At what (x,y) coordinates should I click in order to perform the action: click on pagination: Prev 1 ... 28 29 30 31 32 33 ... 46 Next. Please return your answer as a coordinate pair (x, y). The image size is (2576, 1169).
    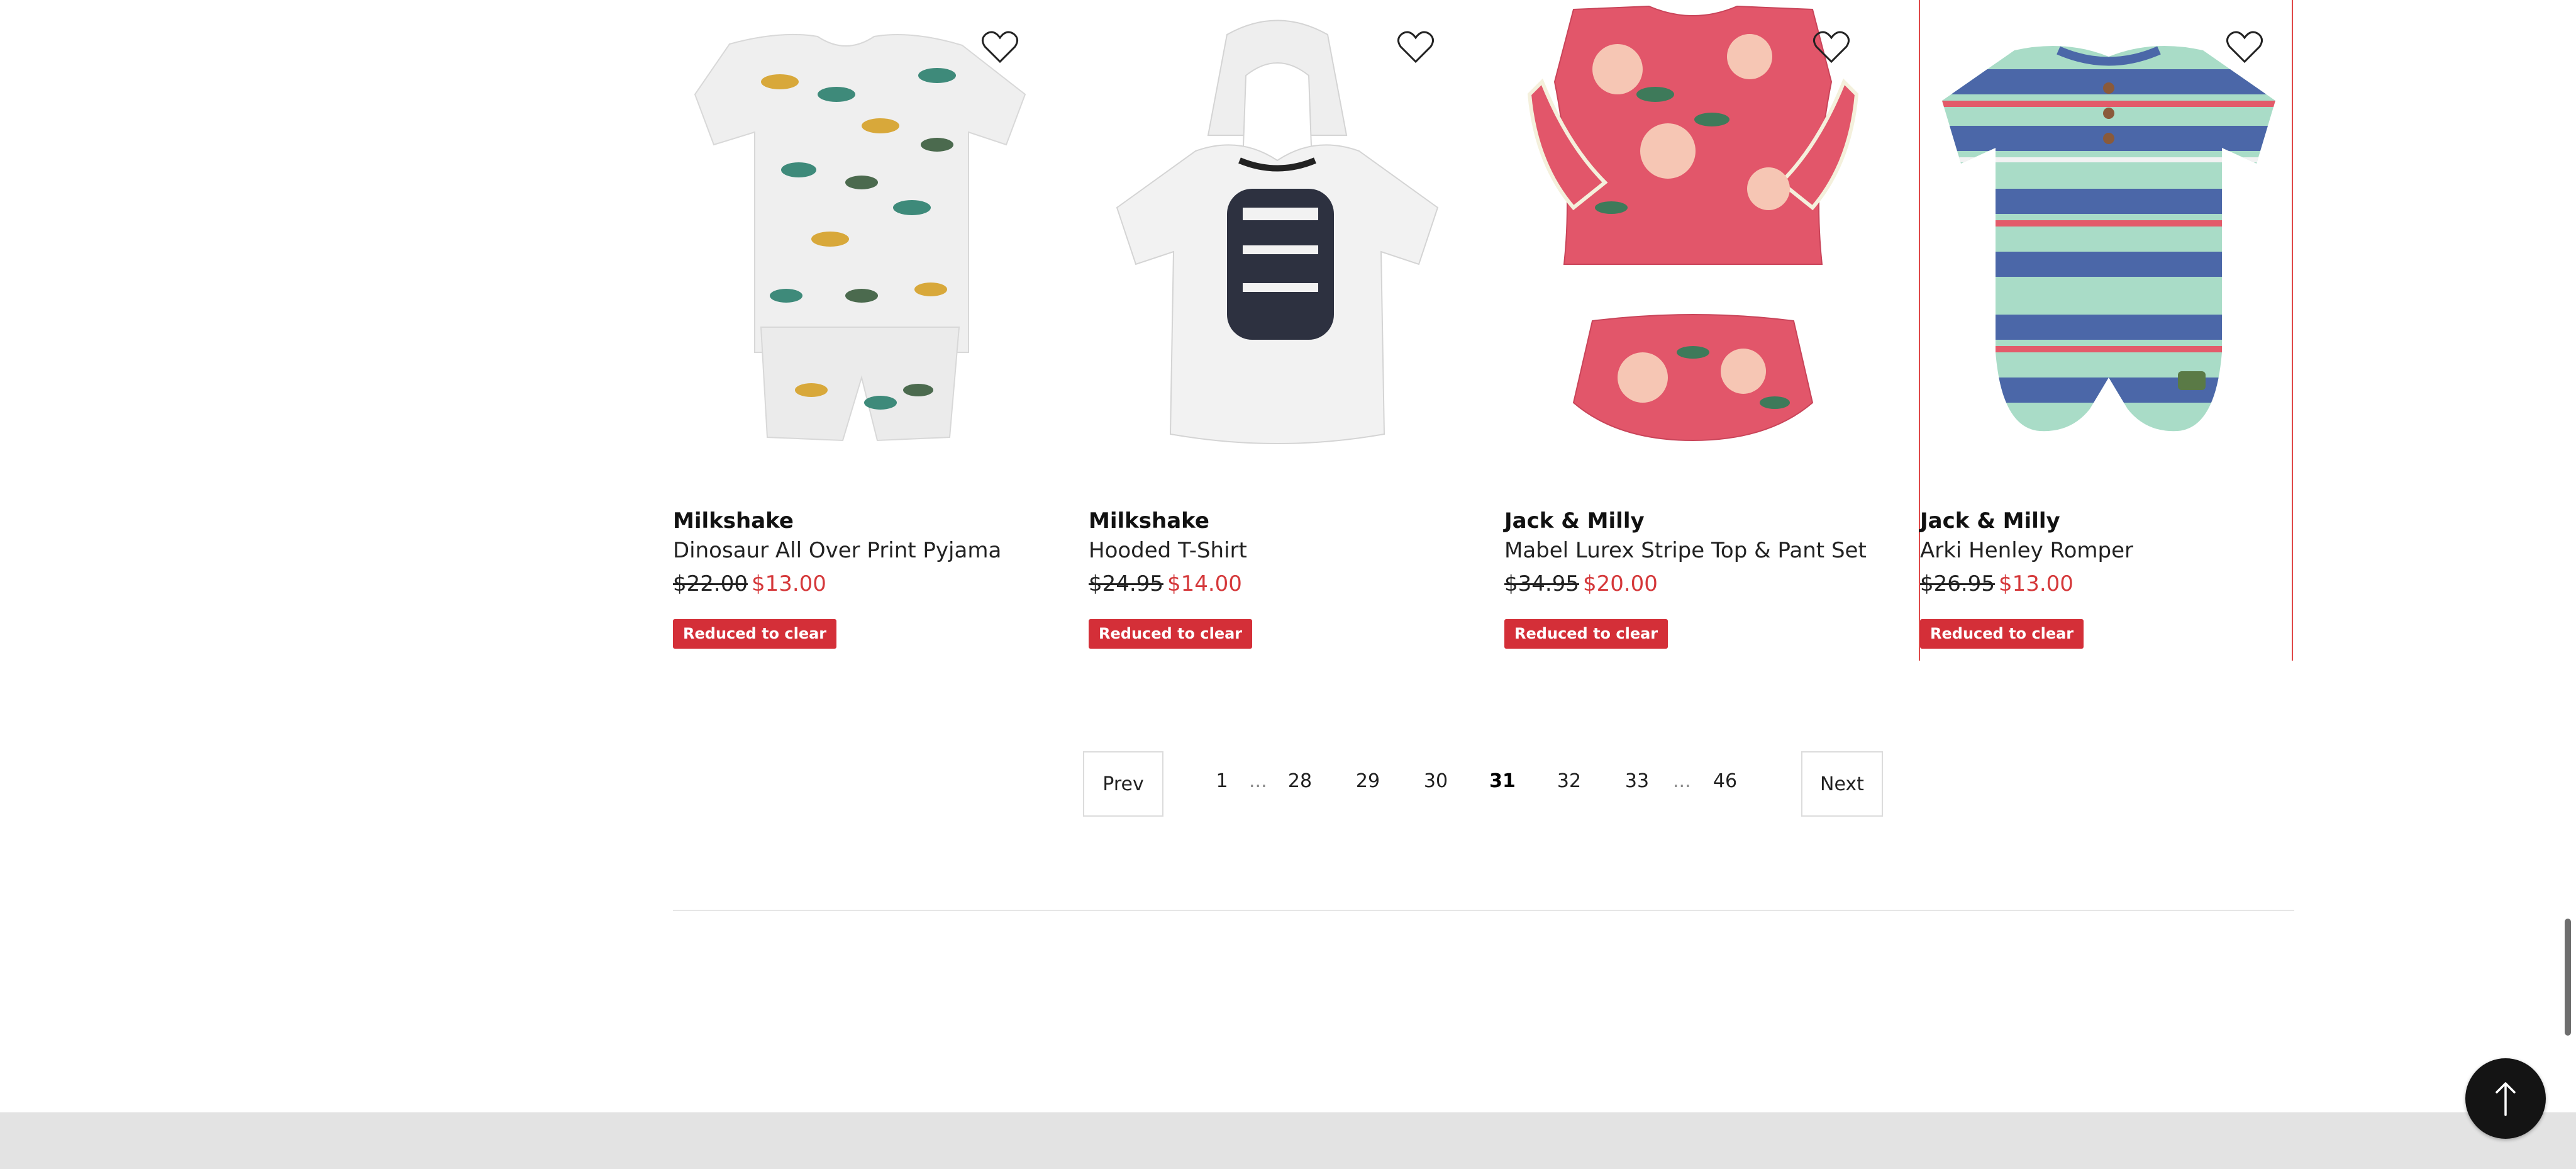
    Looking at the image, I should click on (1483, 784).